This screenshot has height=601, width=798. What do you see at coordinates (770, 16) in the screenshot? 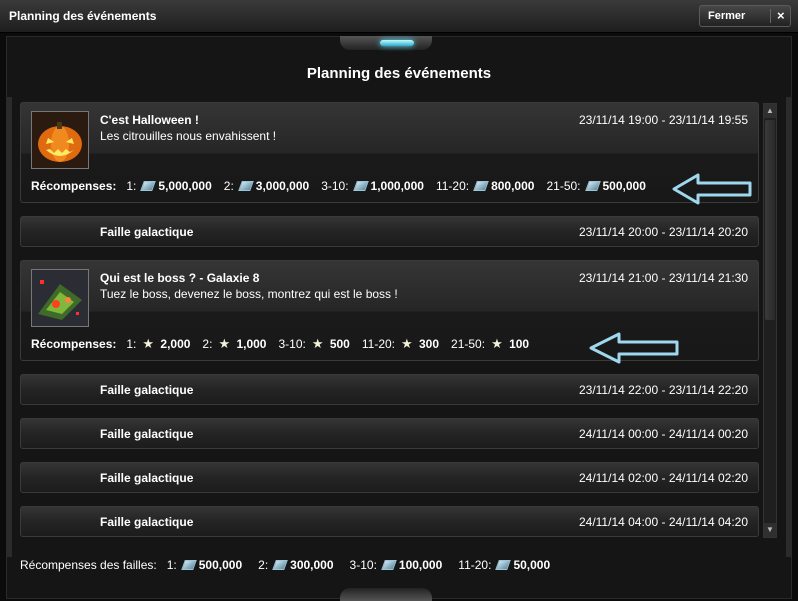
I see `close-button-divider` at bounding box center [770, 16].